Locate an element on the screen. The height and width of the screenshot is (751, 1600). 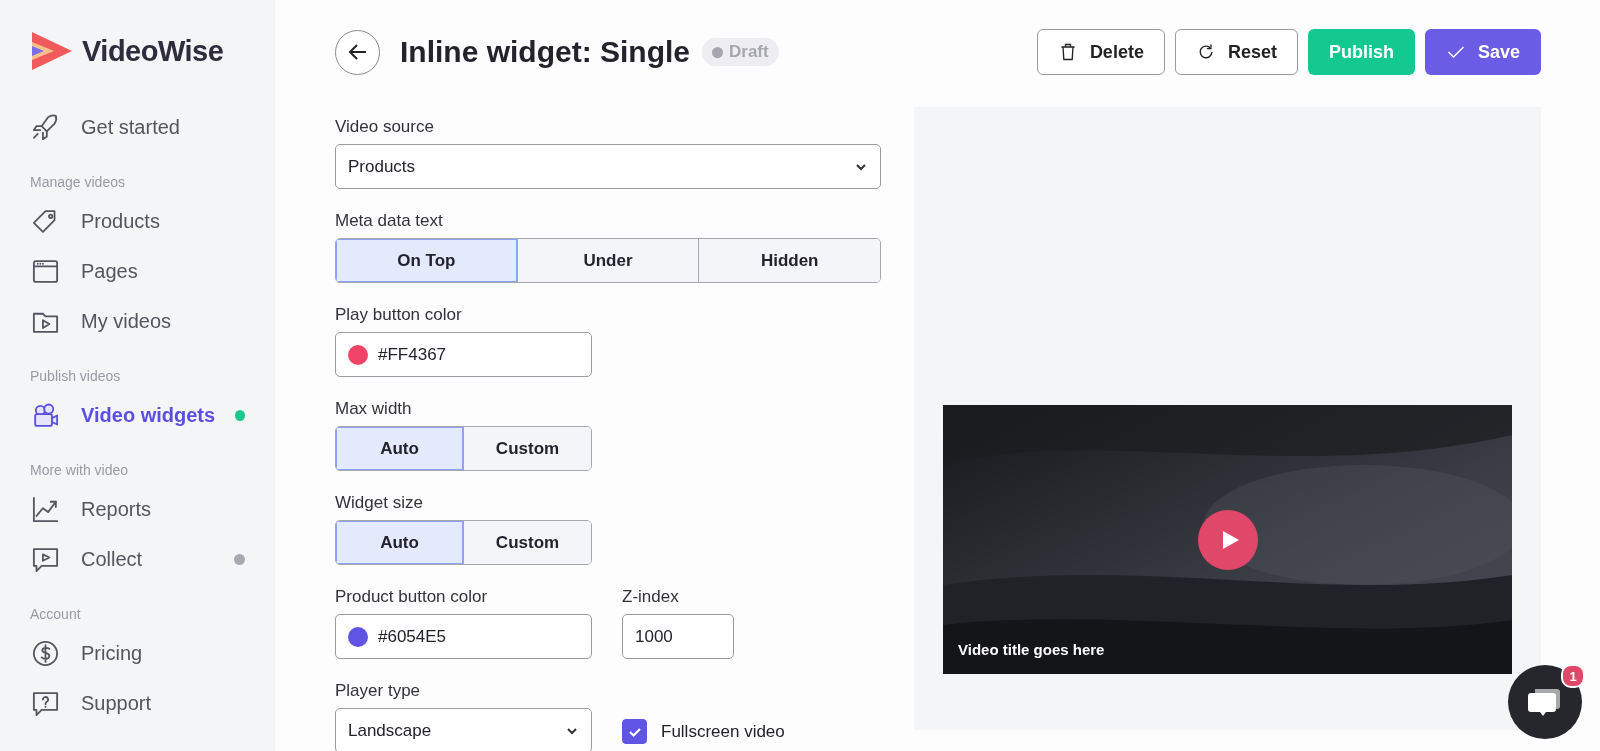
section-heading: Account is located at coordinates (55, 614).